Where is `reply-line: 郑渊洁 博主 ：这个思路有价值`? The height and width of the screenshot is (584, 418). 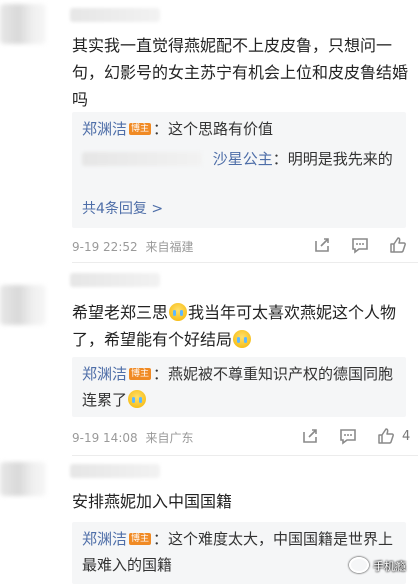
reply-line: 郑渊洁 博主 ：这个思路有价值 is located at coordinates (240, 129).